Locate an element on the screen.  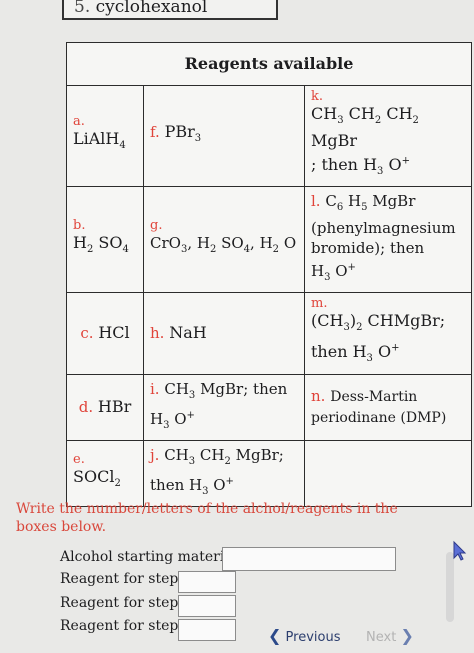
reagent-formula: (CH3)2 CHMgBr; then H3 O+ is located at coordinates (378, 338).